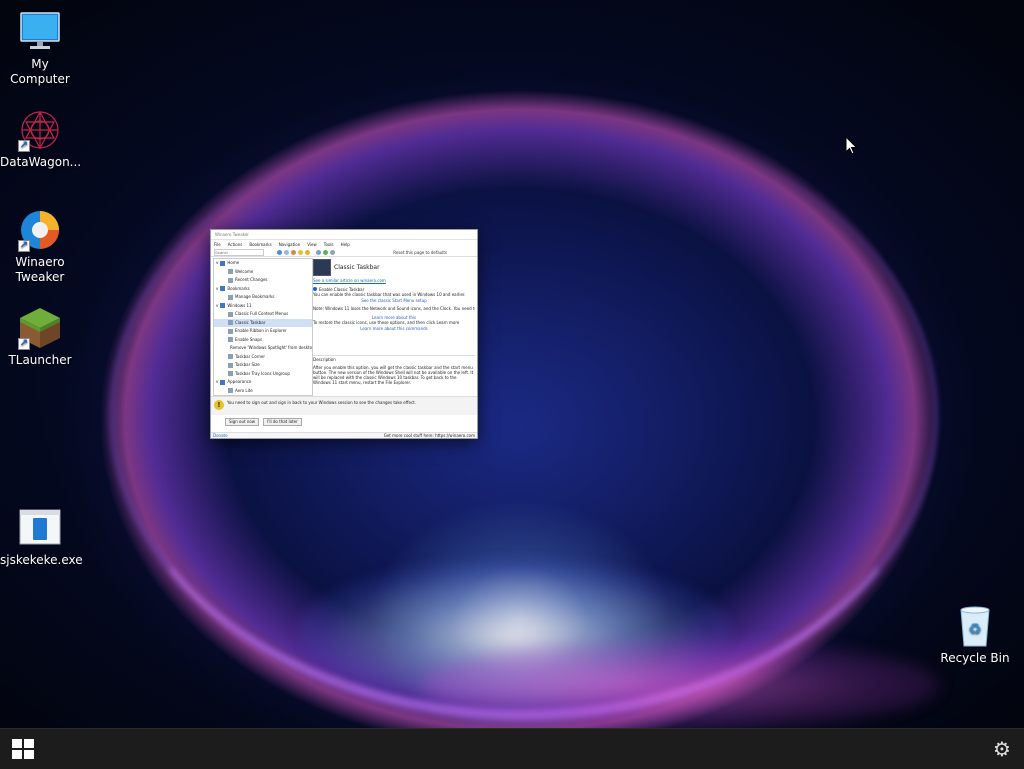  I want to click on tree-item-label: Remove 'Windows Spotlight' from desktop, so click(271, 347).